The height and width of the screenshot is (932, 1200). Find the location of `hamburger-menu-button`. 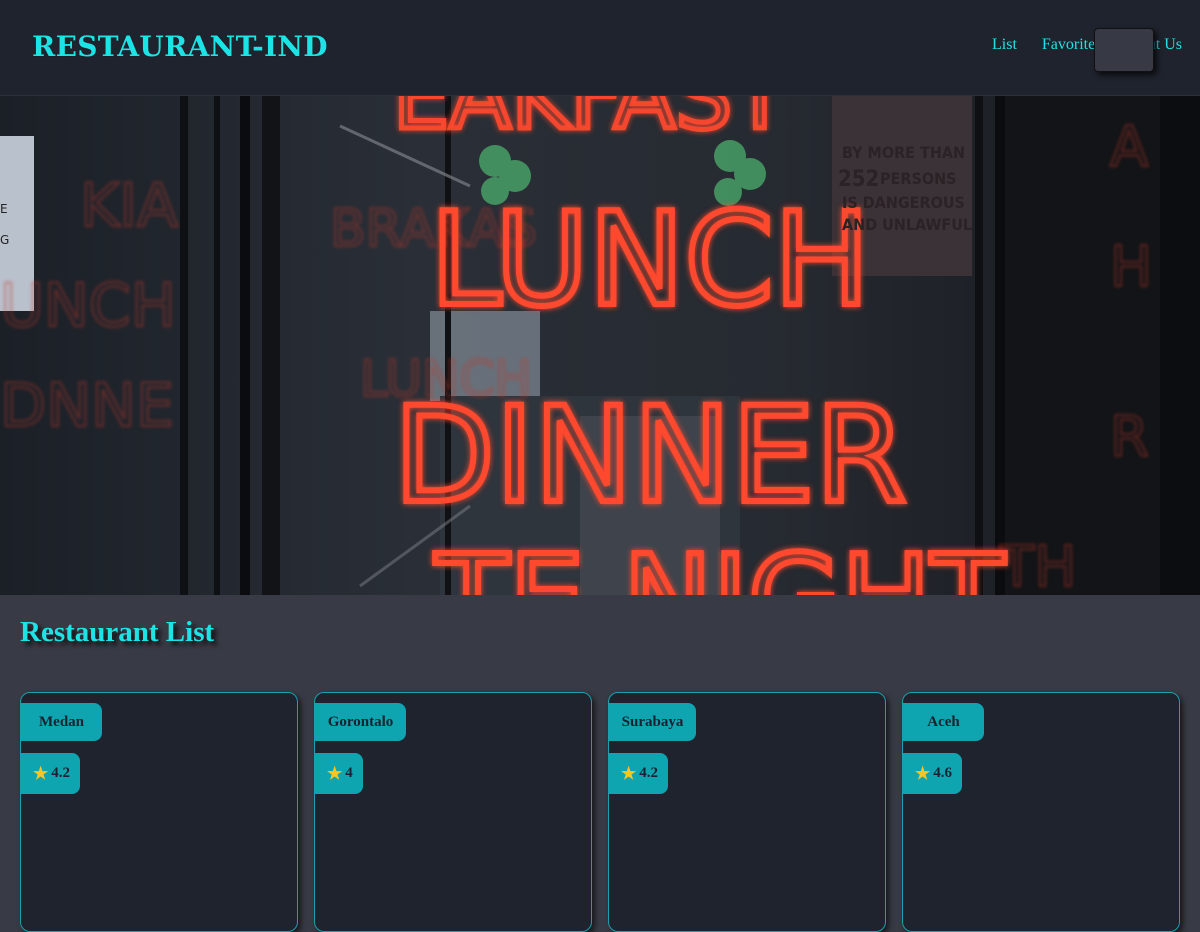

hamburger-menu-button is located at coordinates (1124, 50).